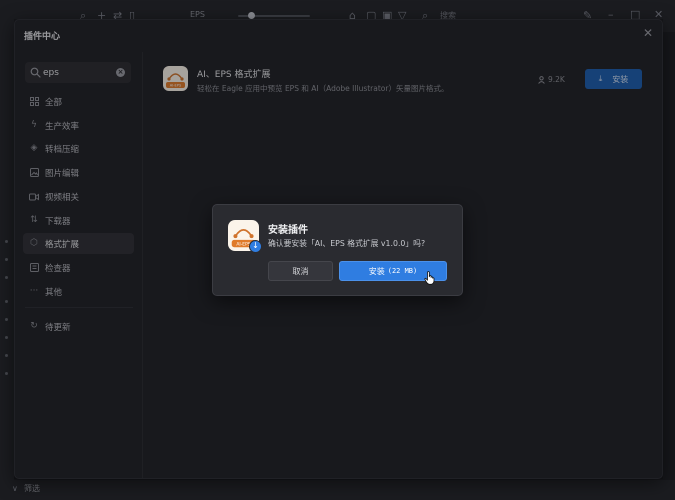 The height and width of the screenshot is (500, 675). Describe the element at coordinates (337, 490) in the screenshot. I see `background-footer` at that location.